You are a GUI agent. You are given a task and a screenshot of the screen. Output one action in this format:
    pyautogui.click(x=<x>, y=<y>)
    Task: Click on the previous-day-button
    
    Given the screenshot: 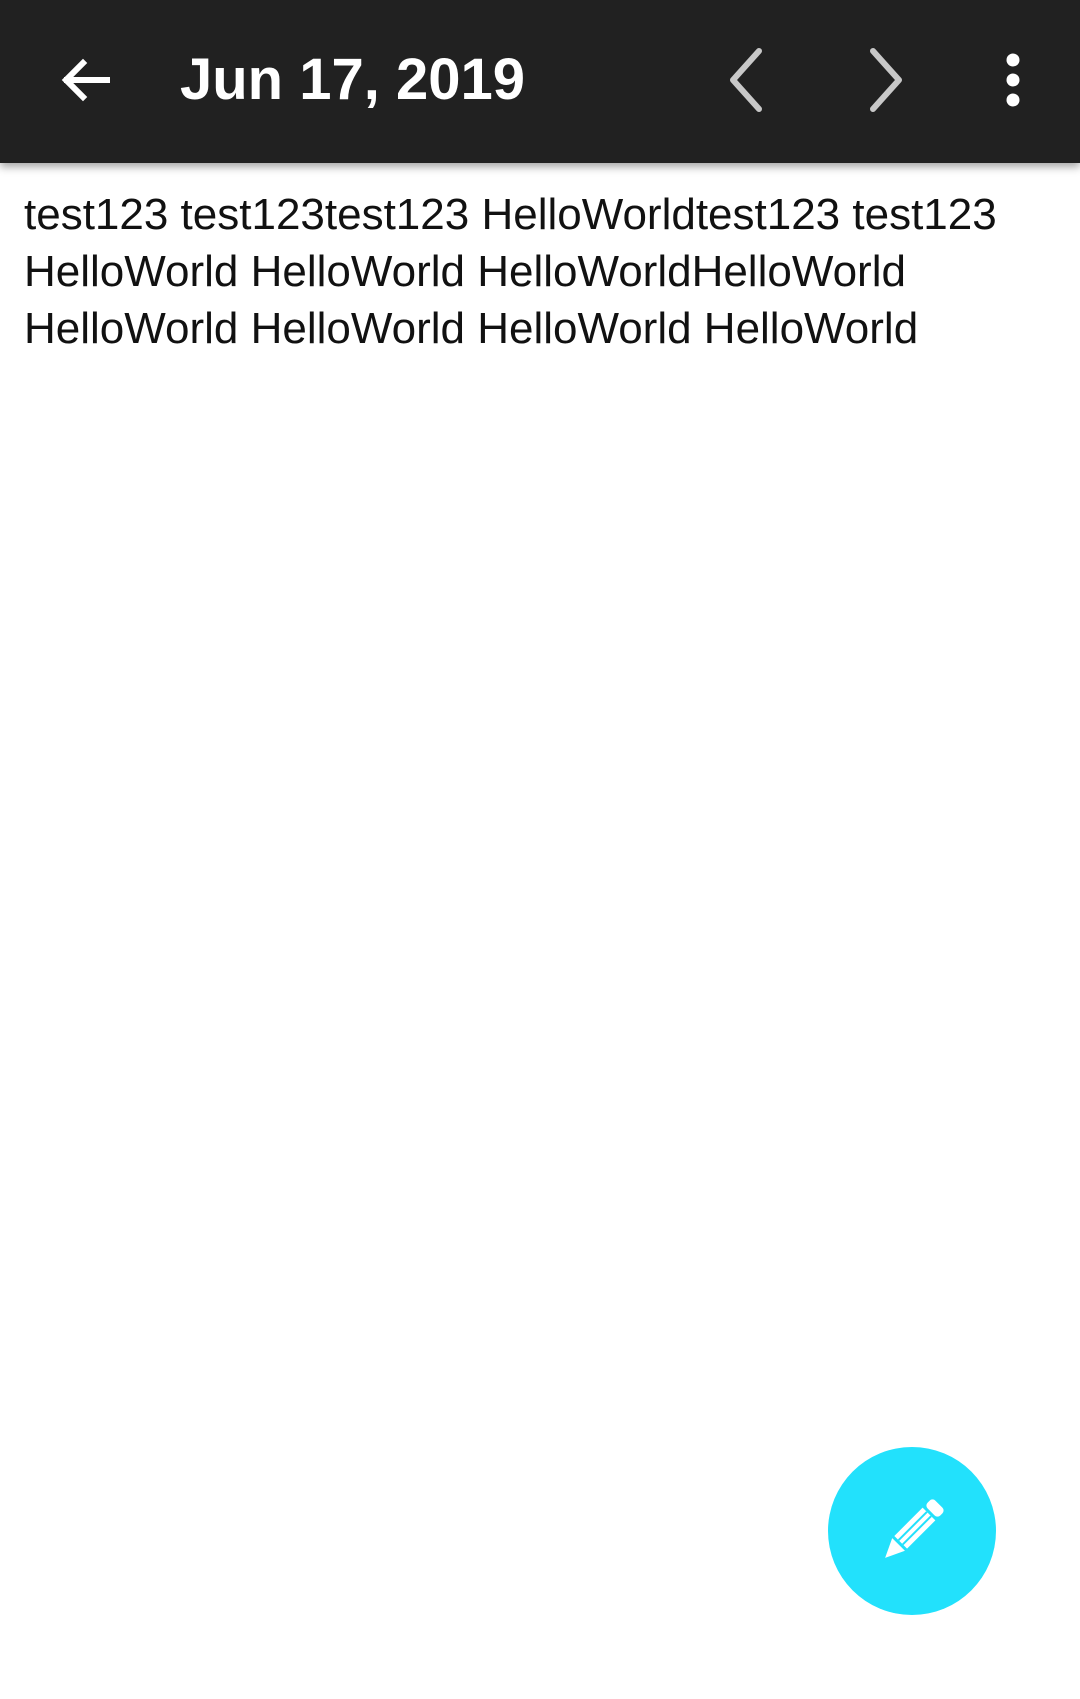 What is the action you would take?
    pyautogui.click(x=745, y=80)
    